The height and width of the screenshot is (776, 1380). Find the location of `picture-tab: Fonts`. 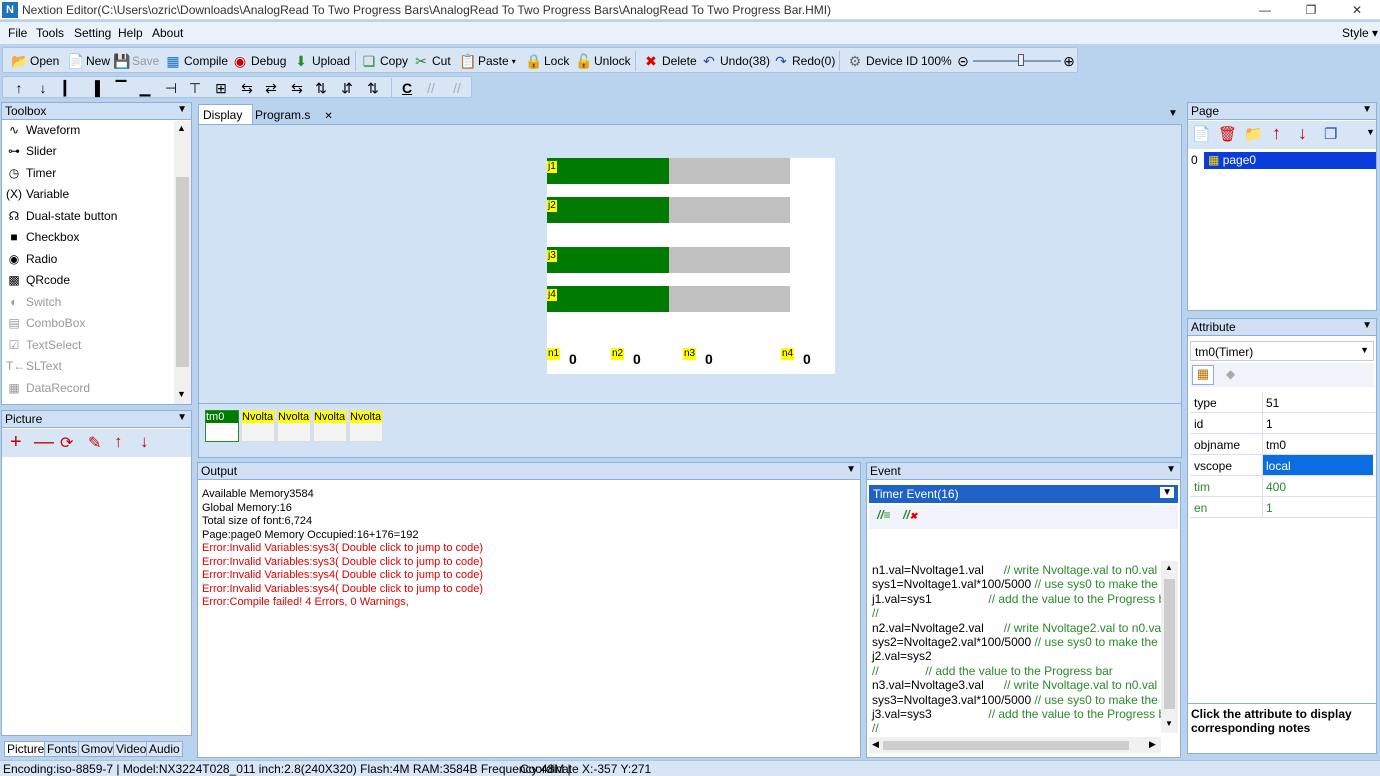

picture-tab: Fonts is located at coordinates (62, 749).